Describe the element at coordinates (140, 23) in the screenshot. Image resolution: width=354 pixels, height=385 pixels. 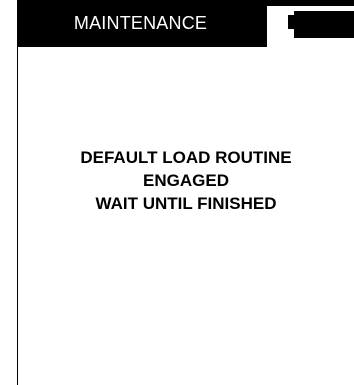
I see `page-title: MAINTENANCE` at that location.